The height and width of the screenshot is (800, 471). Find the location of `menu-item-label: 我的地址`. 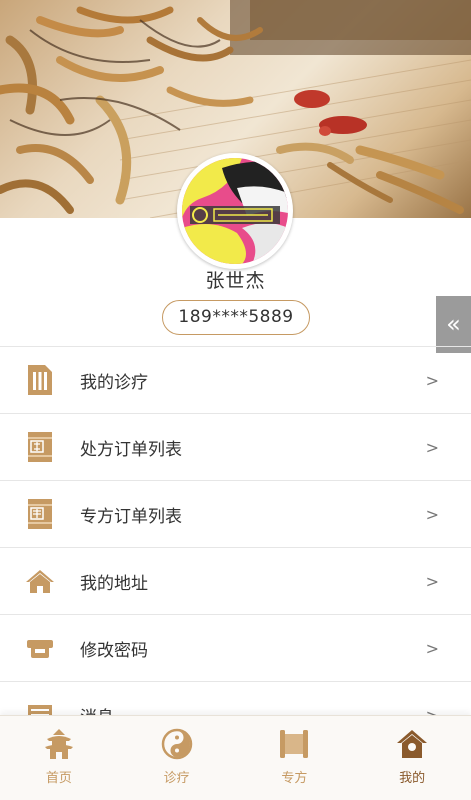

menu-item-label: 我的地址 is located at coordinates (114, 583).